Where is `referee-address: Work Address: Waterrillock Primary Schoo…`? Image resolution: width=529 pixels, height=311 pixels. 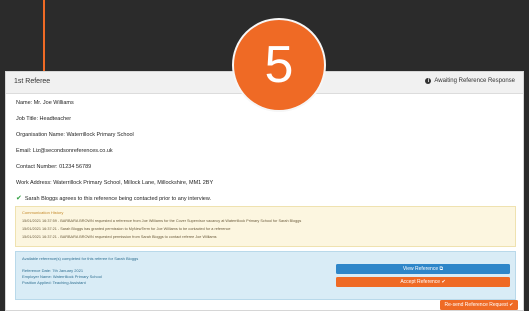
referee-address: Work Address: Waterrillock Primary Schoo… is located at coordinates (115, 183).